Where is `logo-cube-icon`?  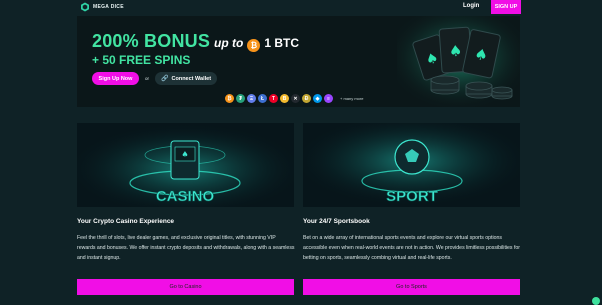
logo-cube-icon is located at coordinates (85, 7).